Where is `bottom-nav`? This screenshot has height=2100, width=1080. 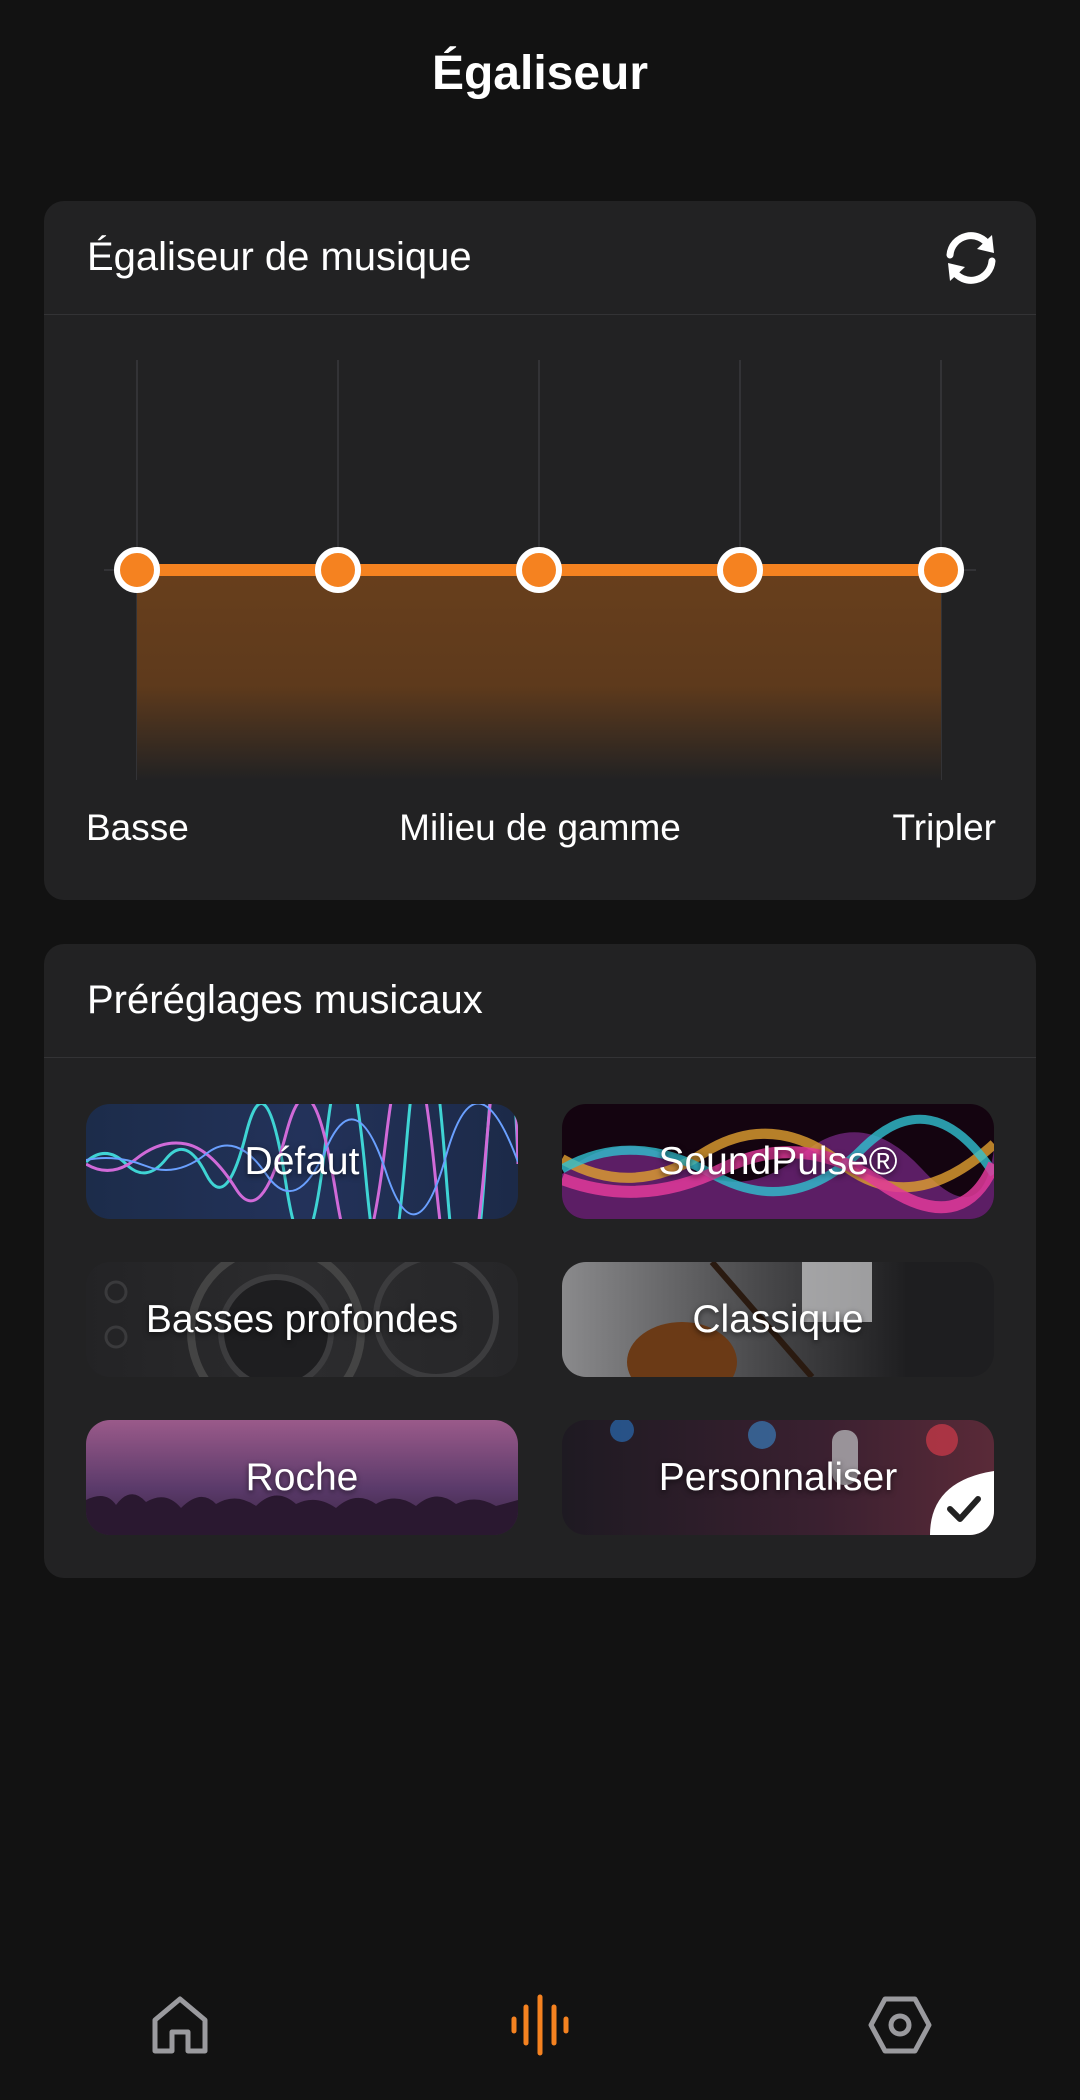 bottom-nav is located at coordinates (540, 2025).